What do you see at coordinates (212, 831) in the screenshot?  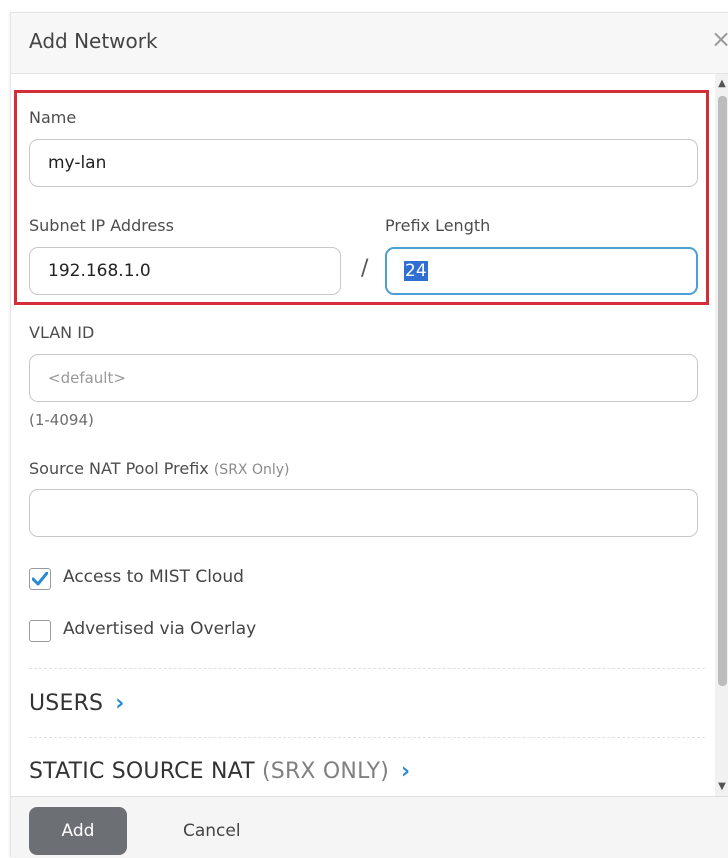 I see `cancel-button: Cancel` at bounding box center [212, 831].